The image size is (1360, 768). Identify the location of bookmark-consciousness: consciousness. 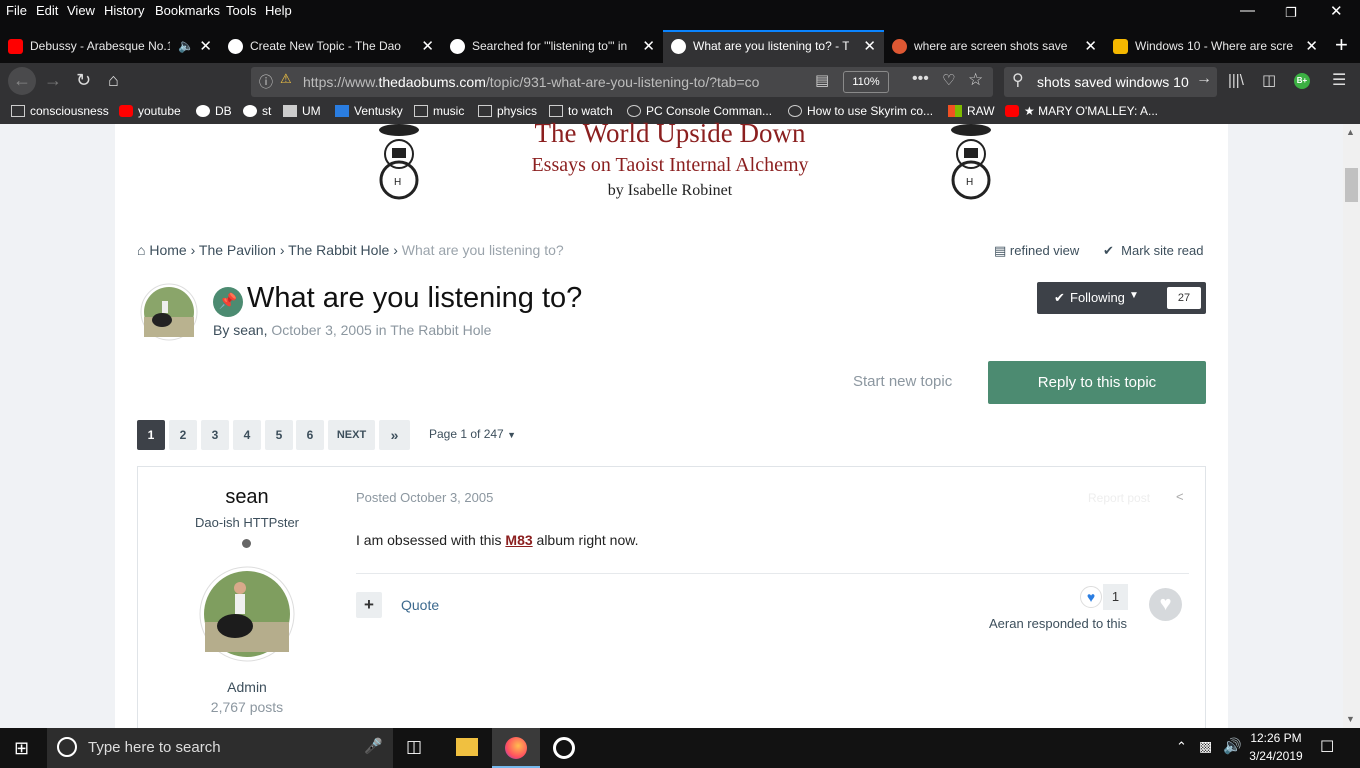
(60, 111).